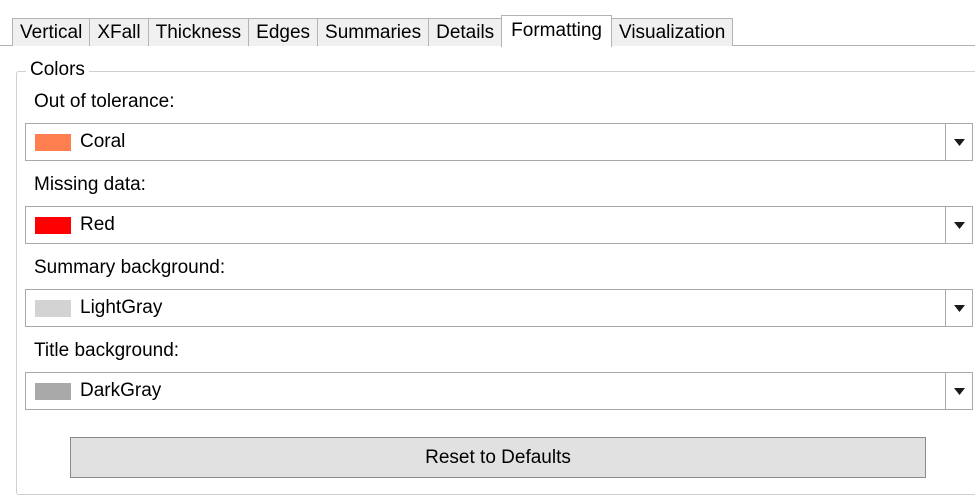  What do you see at coordinates (53, 308) in the screenshot?
I see `lightgray-swatch` at bounding box center [53, 308].